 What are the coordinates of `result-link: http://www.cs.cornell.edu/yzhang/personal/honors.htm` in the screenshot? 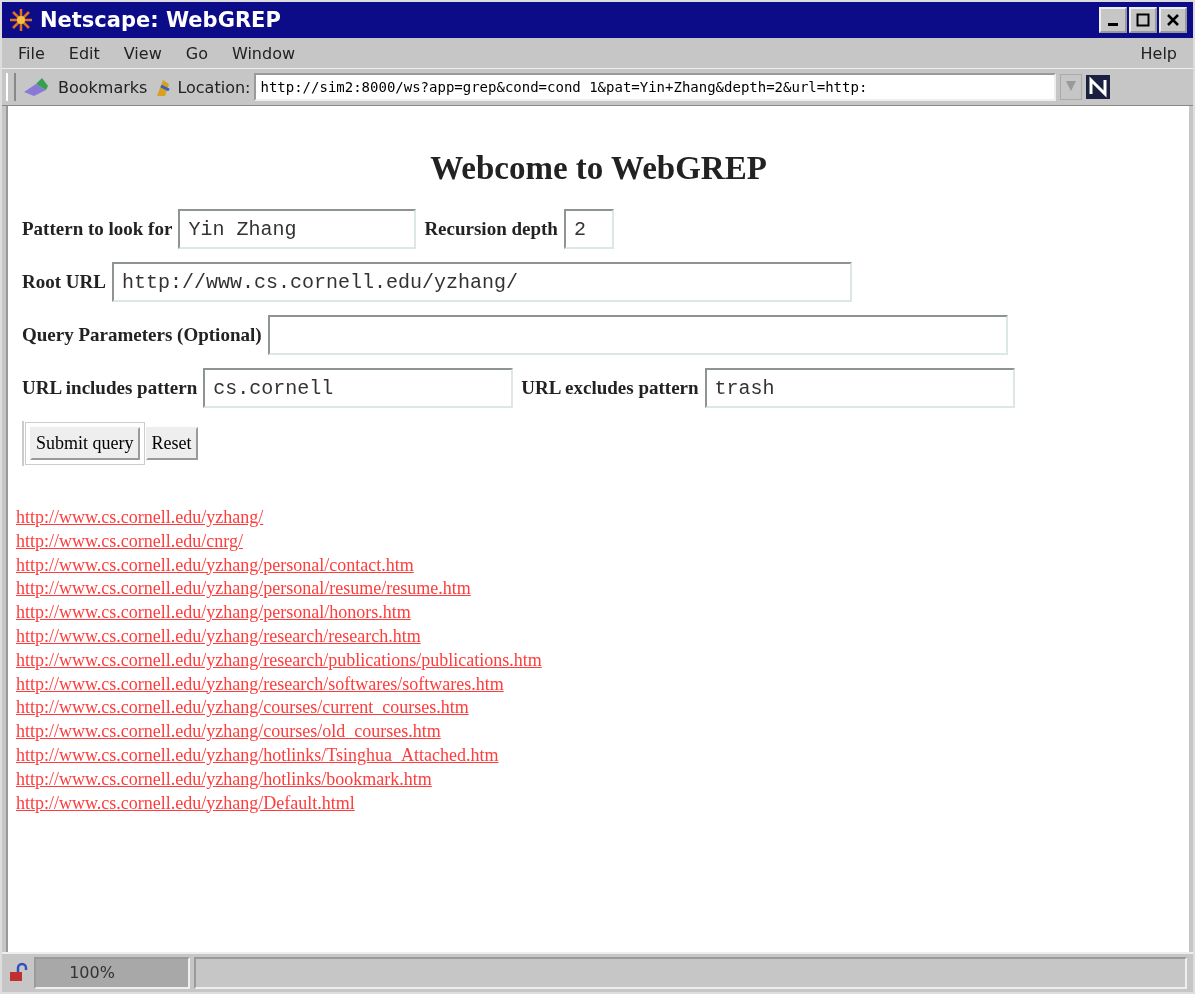 It's located at (213, 613).